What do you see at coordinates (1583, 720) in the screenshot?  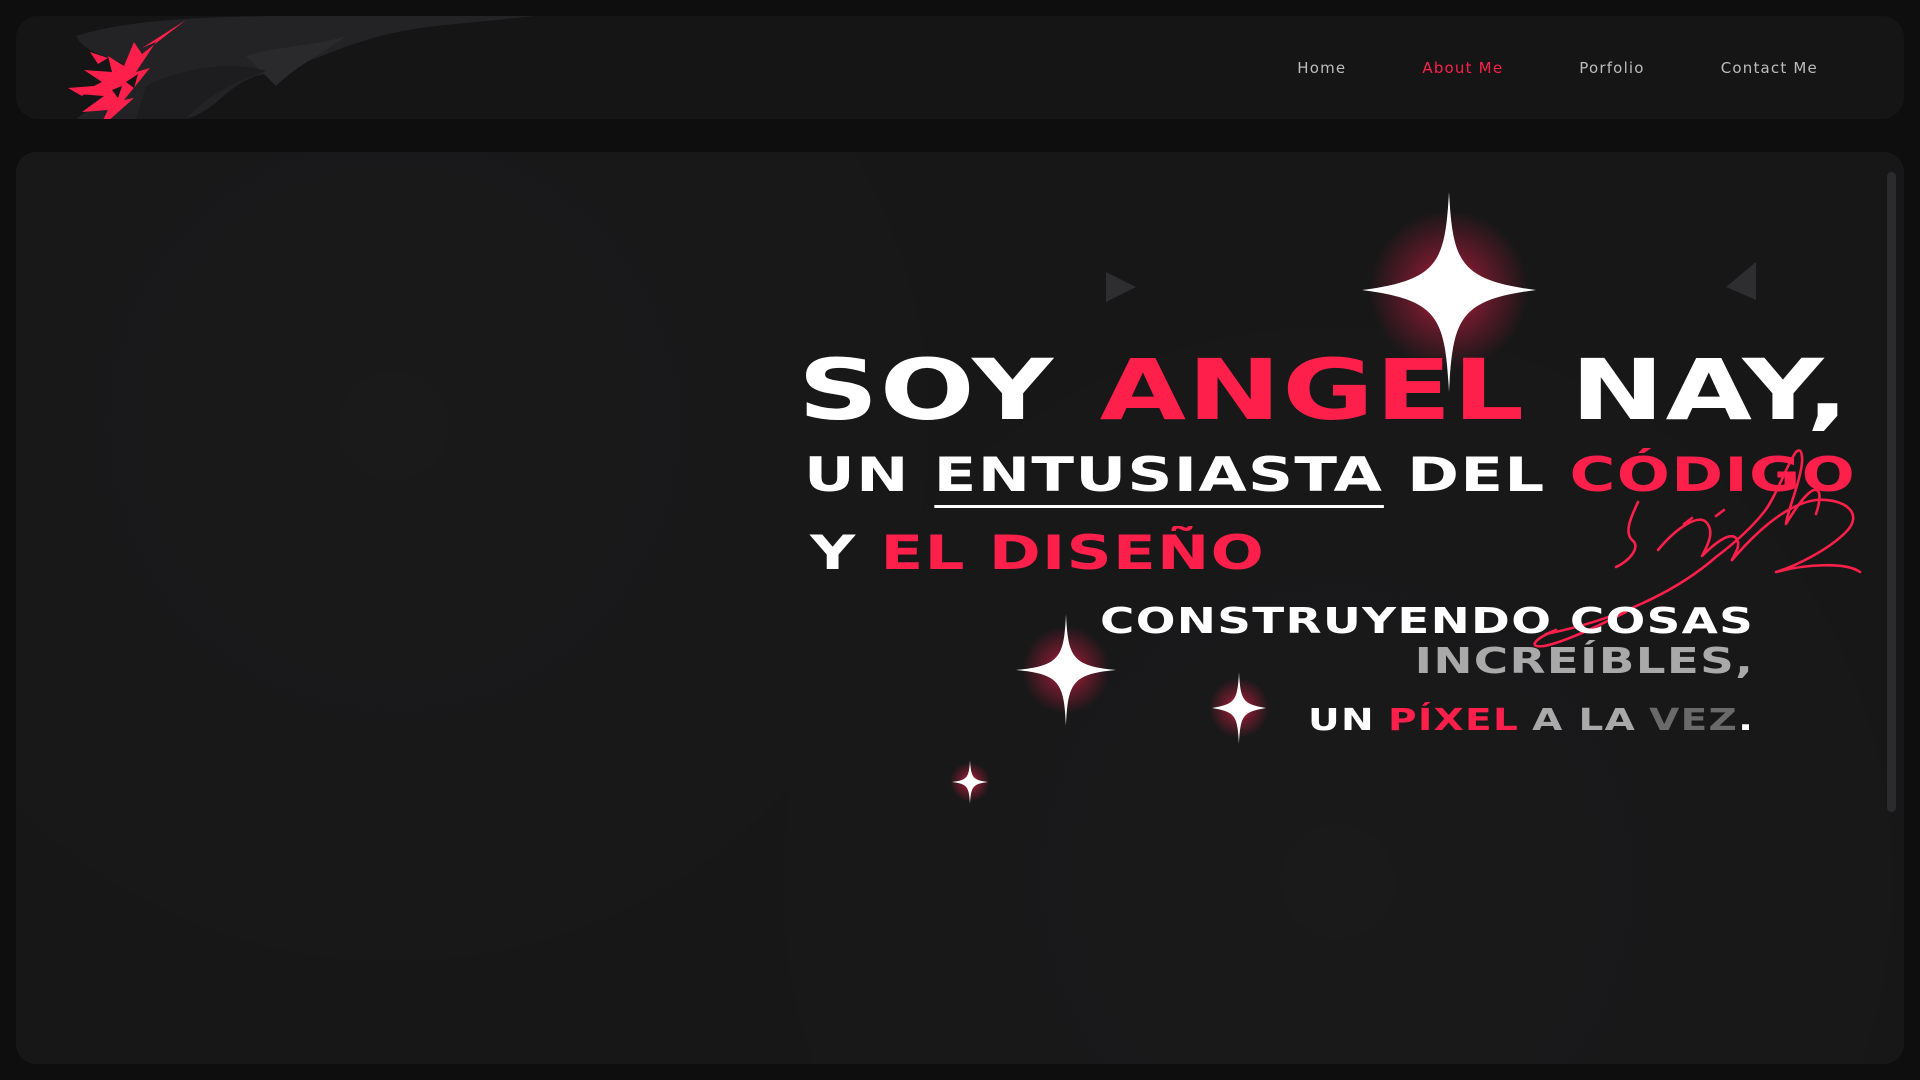 I see `hero-a-la: A LA` at bounding box center [1583, 720].